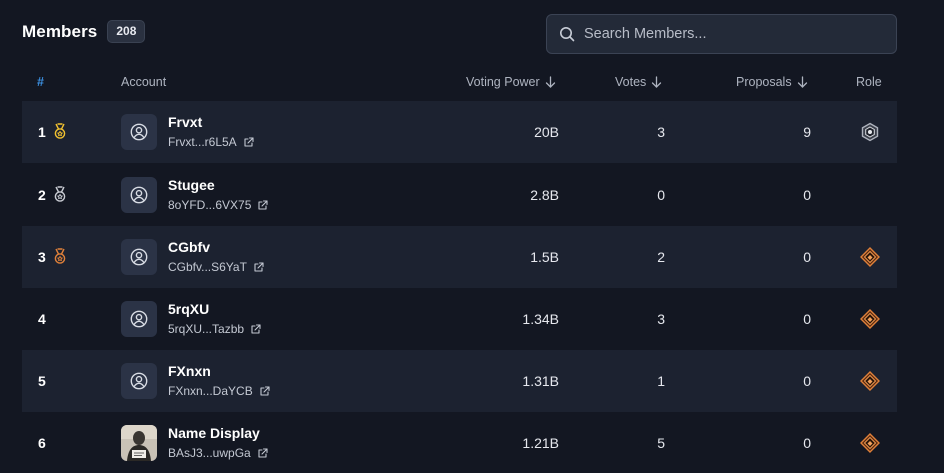  I want to click on gold-medal-icon, so click(60, 131).